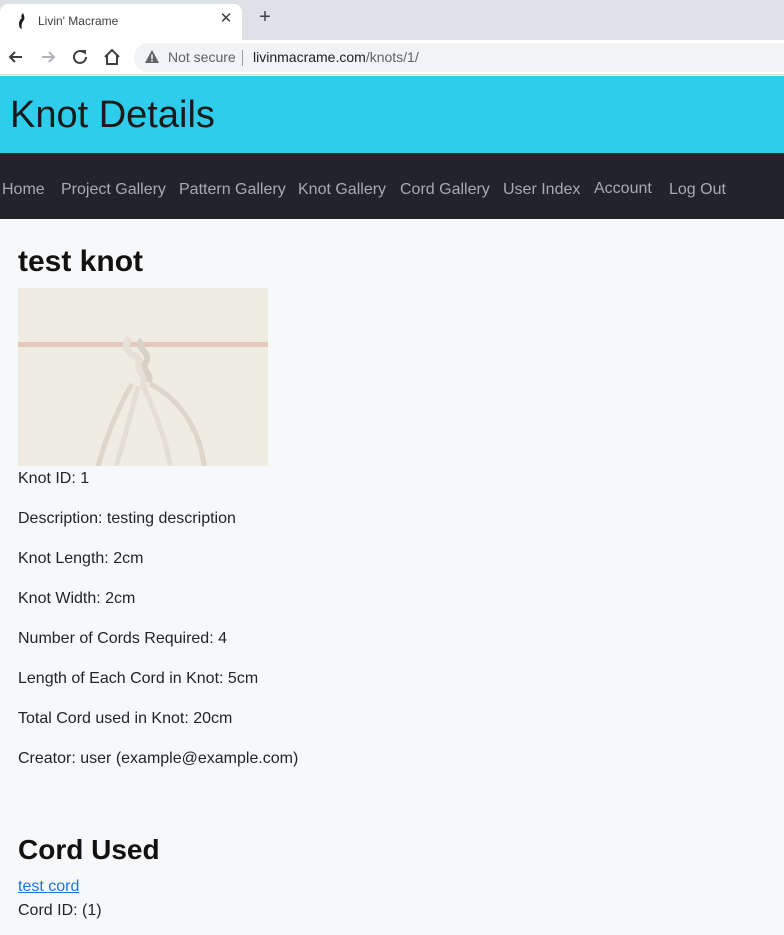 This screenshot has height=935, width=784. Describe the element at coordinates (122, 638) in the screenshot. I see `cords-required-text: Number of Cords Required: 4` at that location.